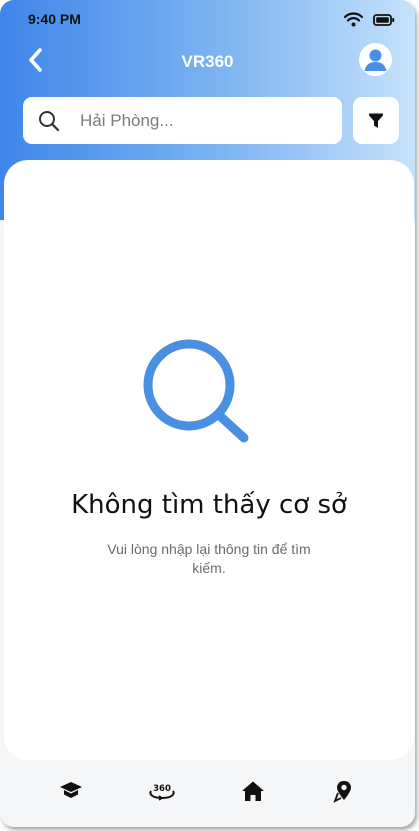  I want to click on avatar-button, so click(375, 59).